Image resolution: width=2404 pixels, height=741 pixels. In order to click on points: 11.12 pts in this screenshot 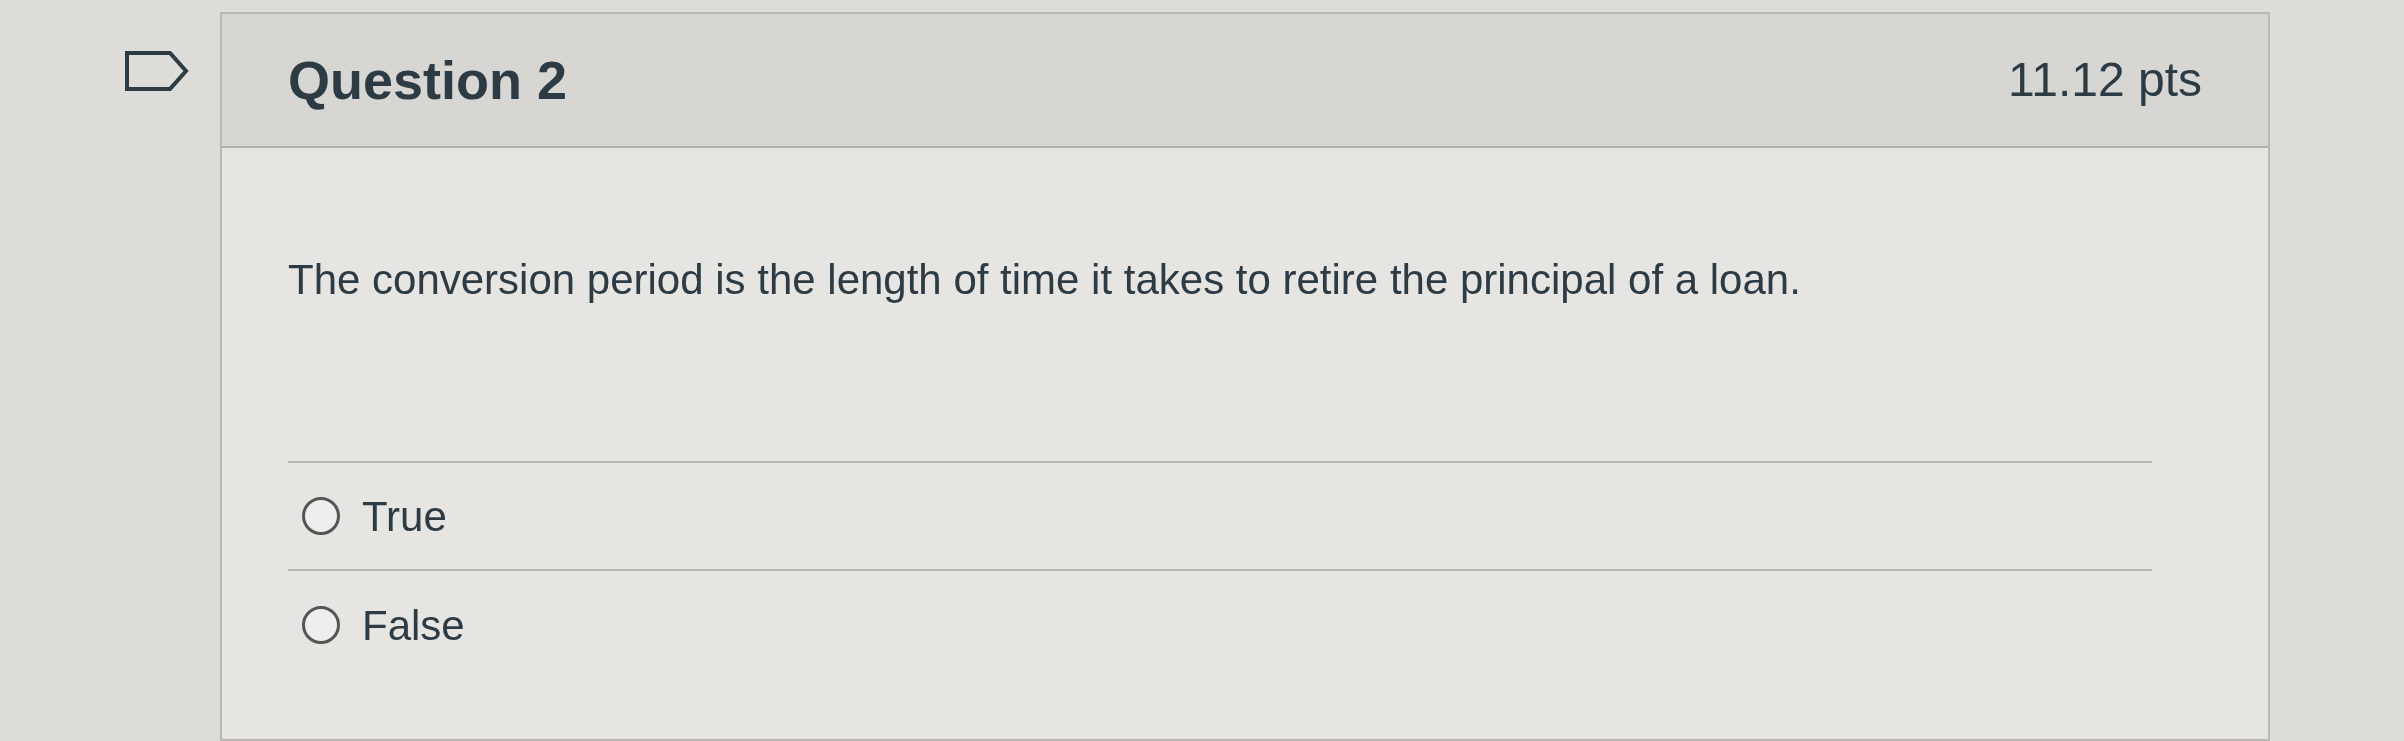, I will do `click(2105, 80)`.